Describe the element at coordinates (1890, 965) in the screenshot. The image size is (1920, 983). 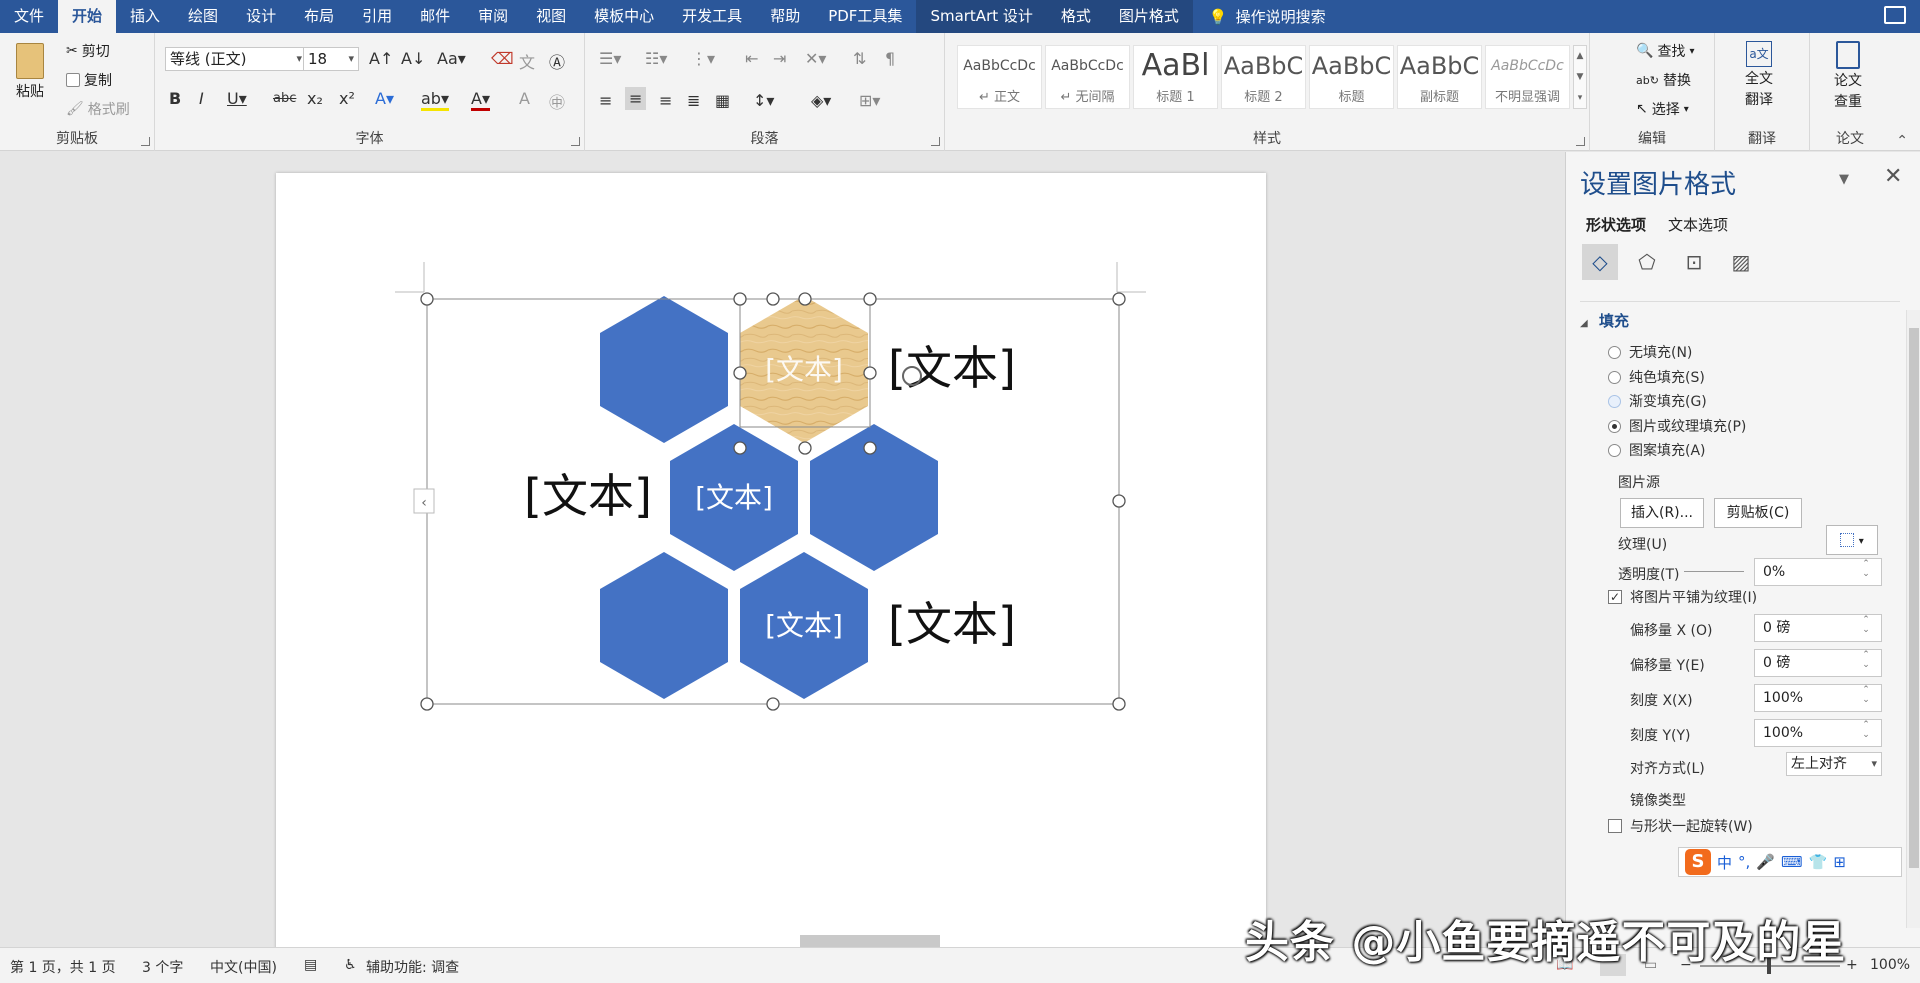
I see `zoom-level: 100%` at that location.